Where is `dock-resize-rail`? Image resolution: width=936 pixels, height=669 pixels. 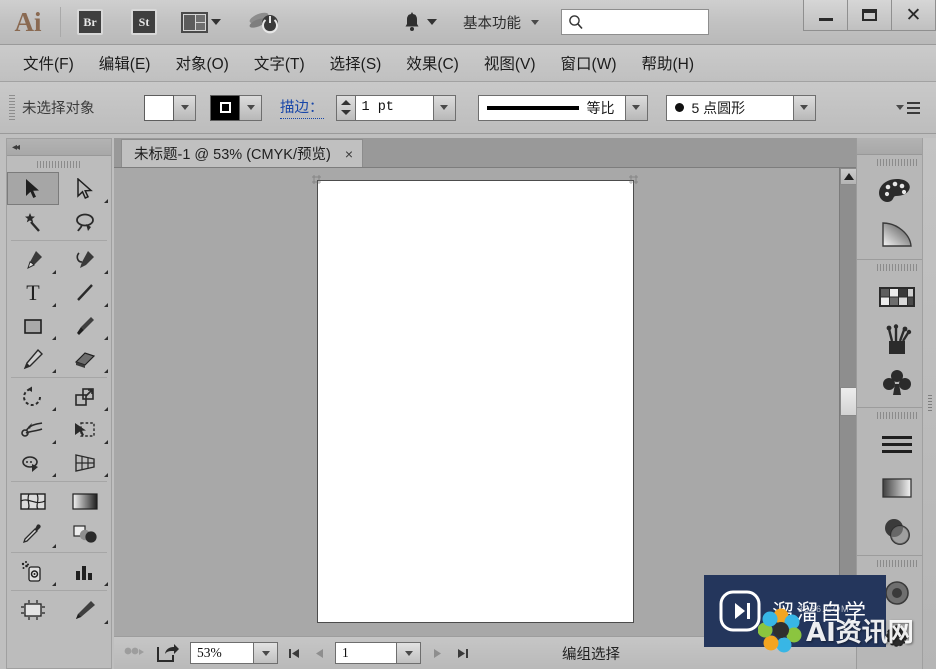 dock-resize-rail is located at coordinates (929, 403).